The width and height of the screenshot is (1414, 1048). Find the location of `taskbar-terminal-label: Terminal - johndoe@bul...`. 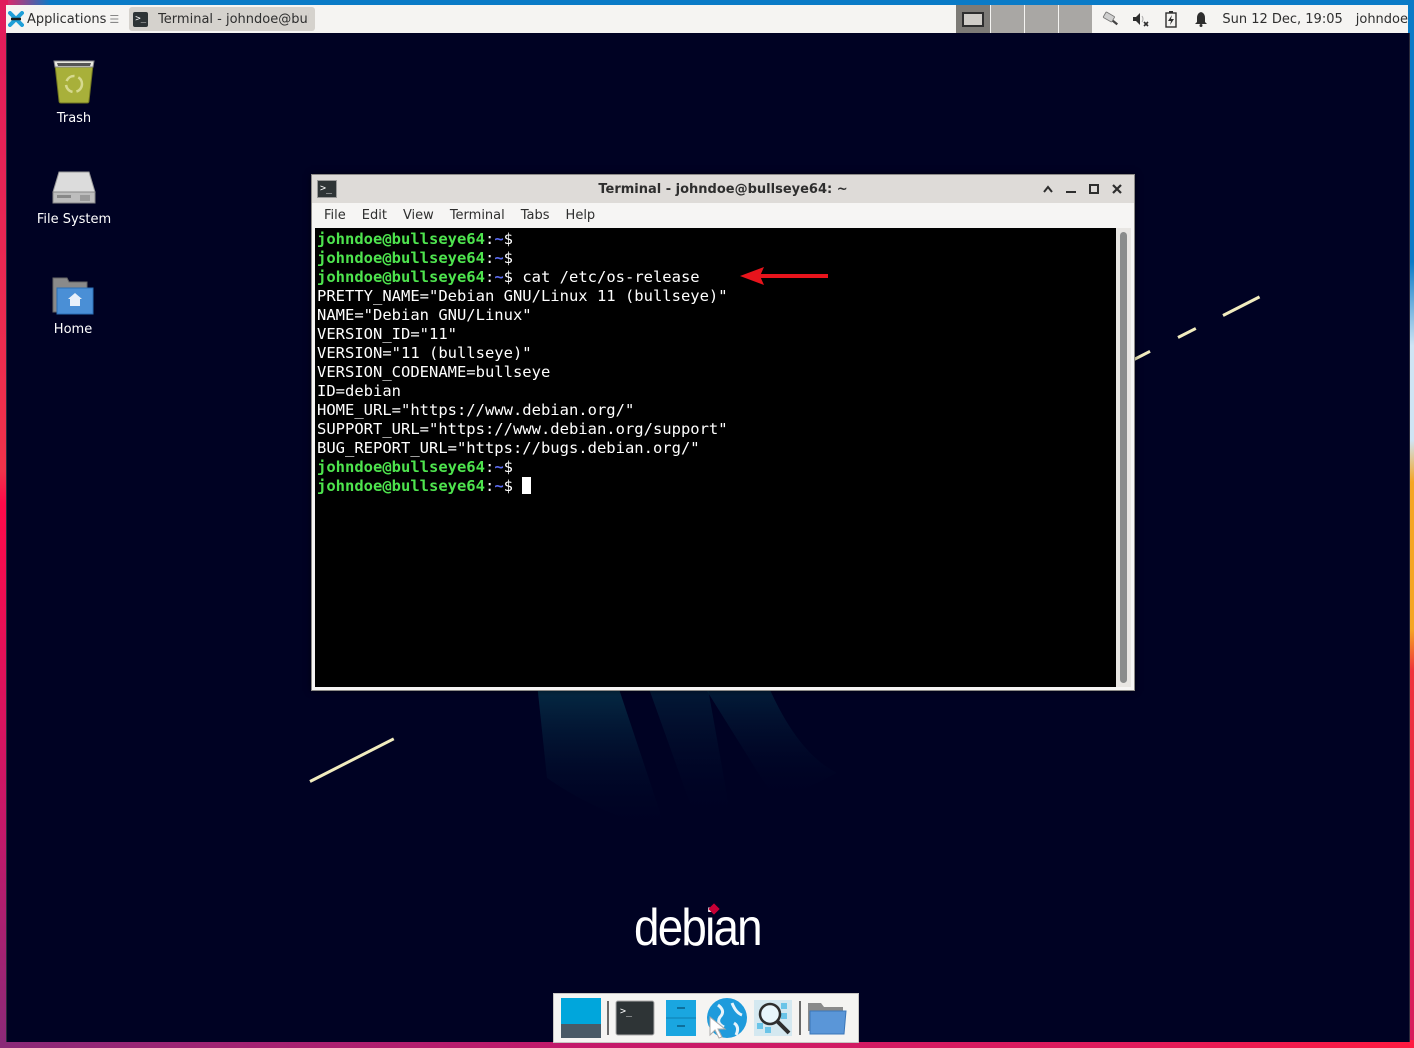

taskbar-terminal-label: Terminal - johndoe@bul... is located at coordinates (234, 19).